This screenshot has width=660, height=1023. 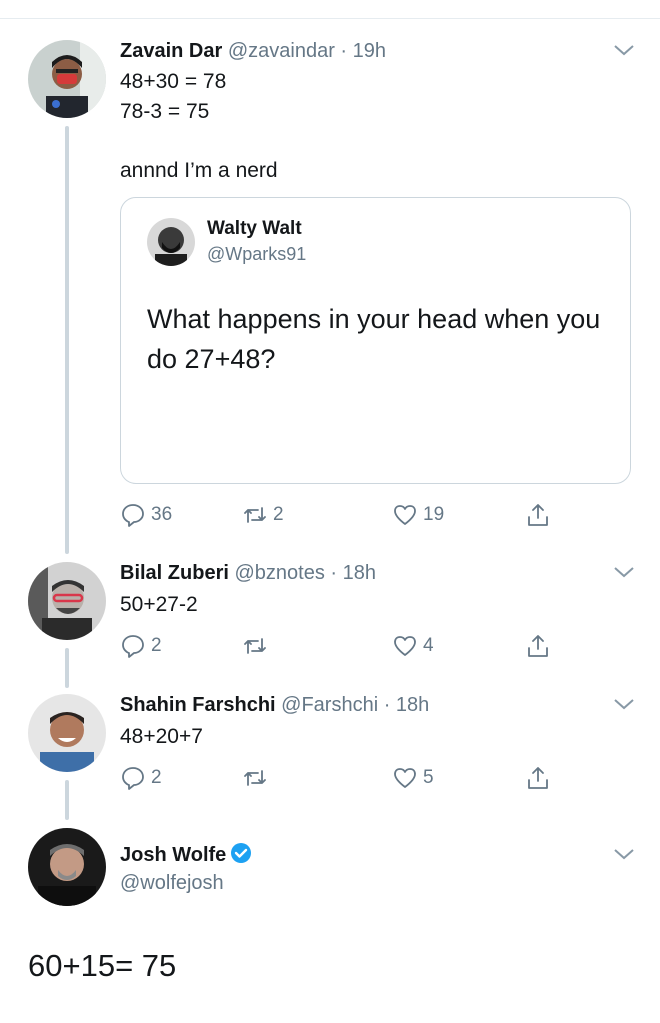 I want to click on tweet-text: 60+15= 75, so click(x=102, y=965).